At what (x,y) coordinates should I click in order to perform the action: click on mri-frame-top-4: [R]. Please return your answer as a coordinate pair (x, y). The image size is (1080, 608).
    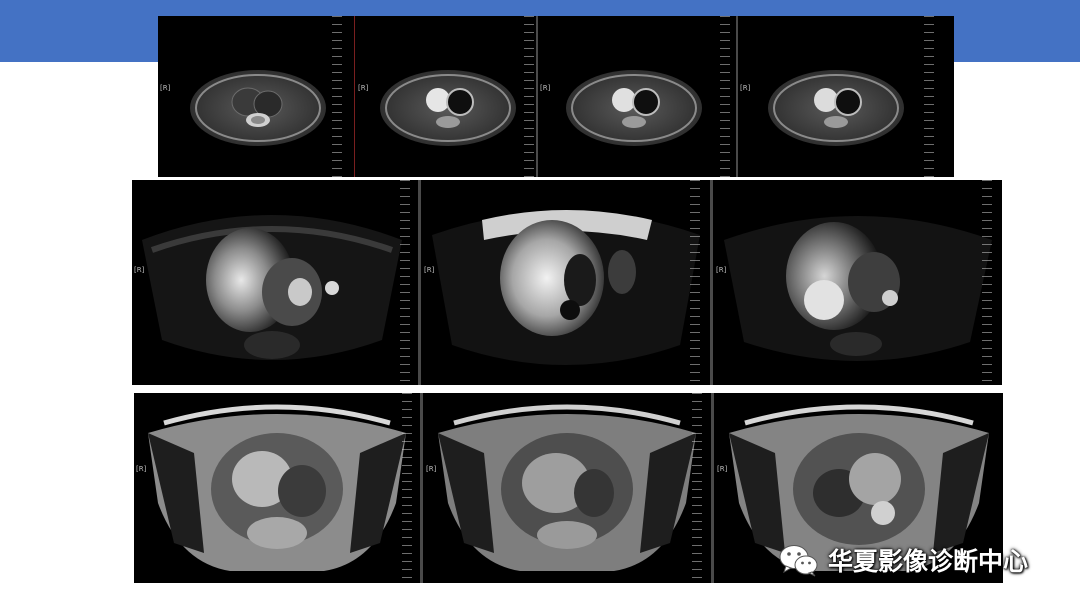
    Looking at the image, I should click on (846, 96).